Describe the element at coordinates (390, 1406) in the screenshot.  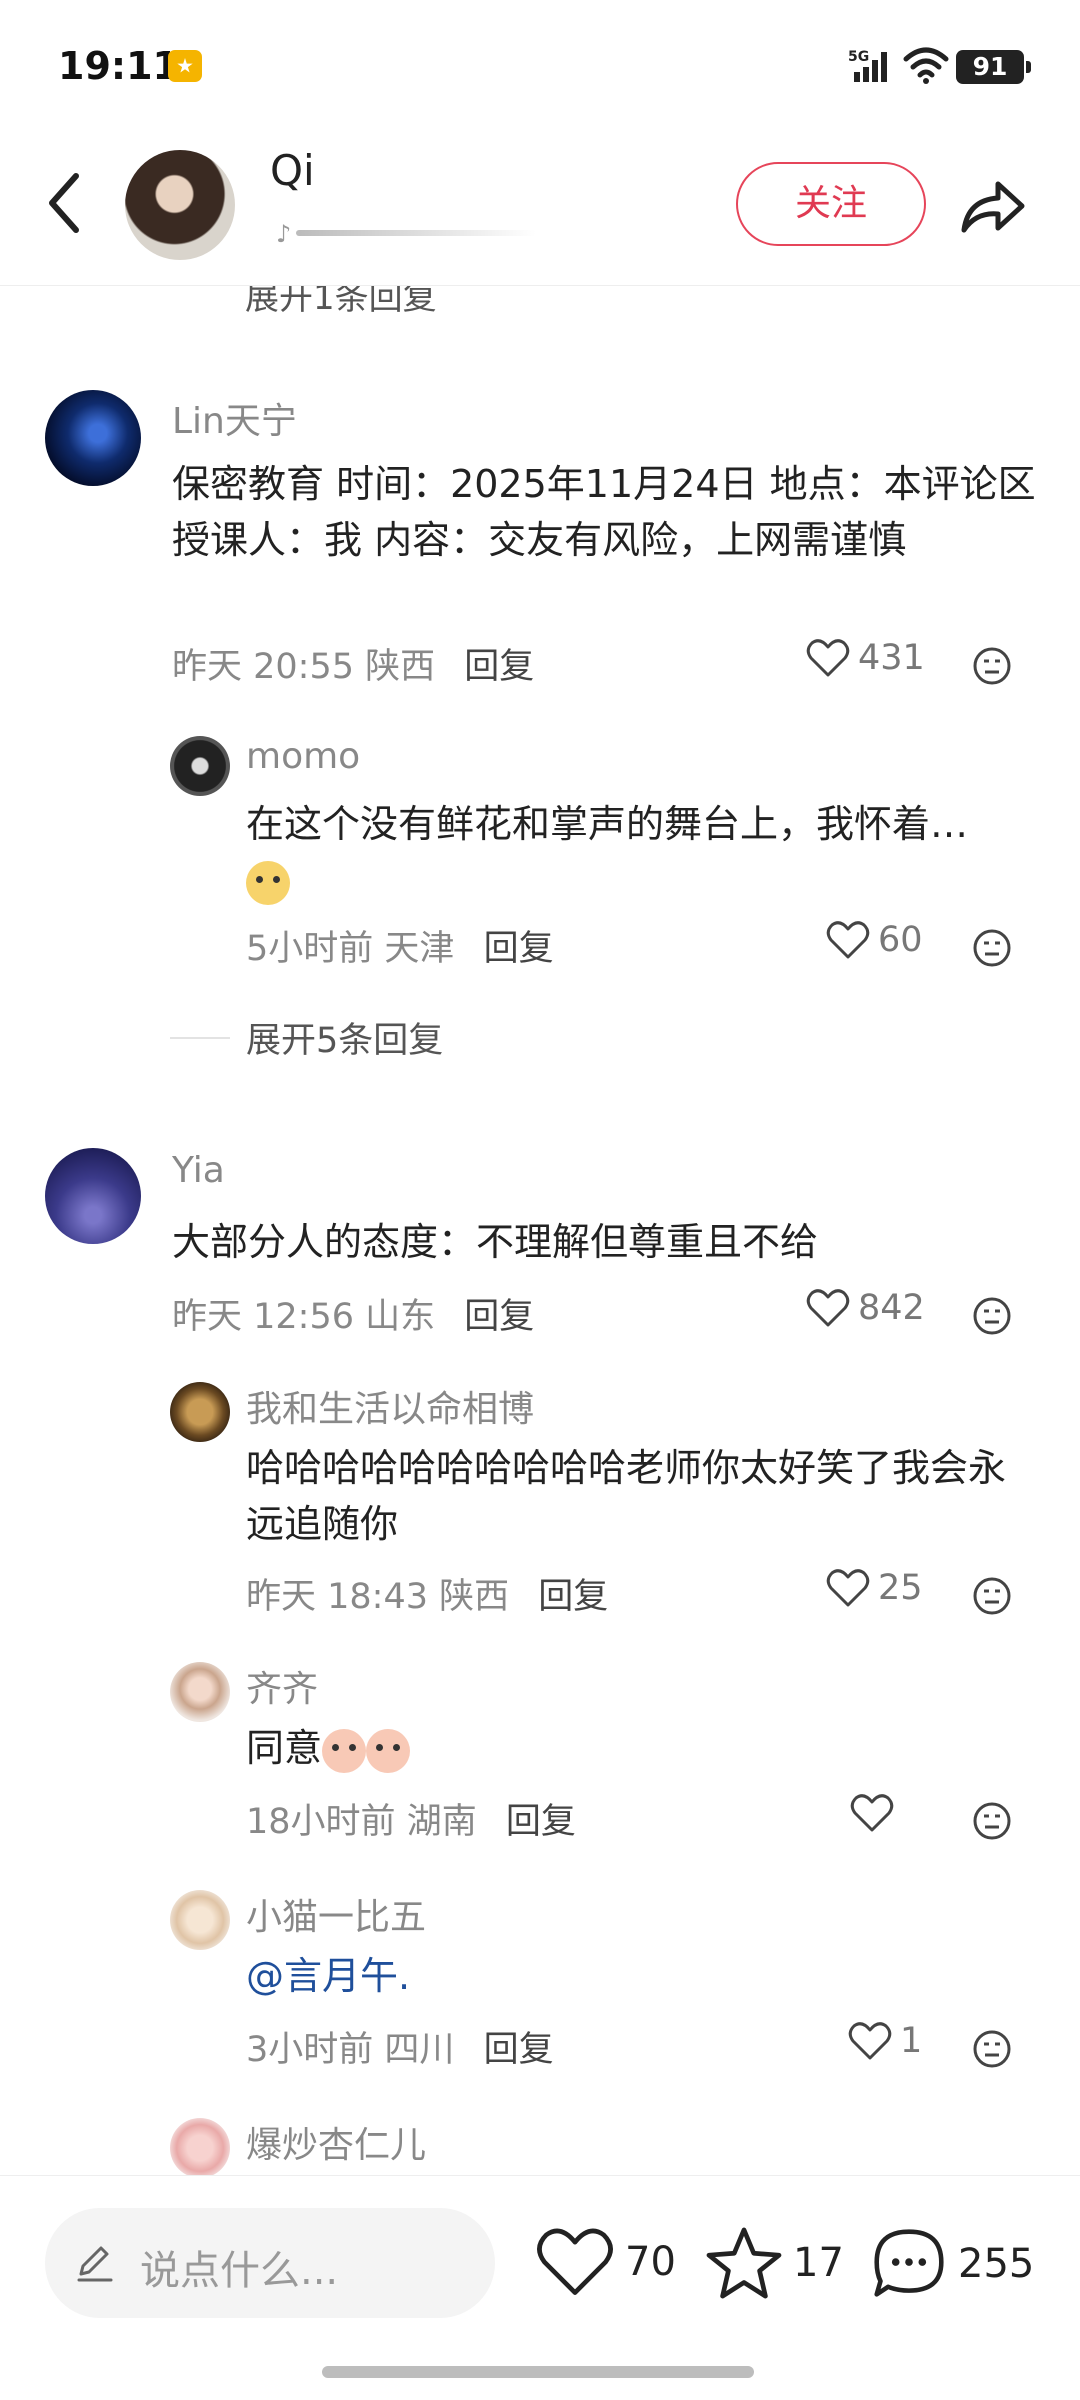
I see `reply-username: 我和生活以命相博` at that location.